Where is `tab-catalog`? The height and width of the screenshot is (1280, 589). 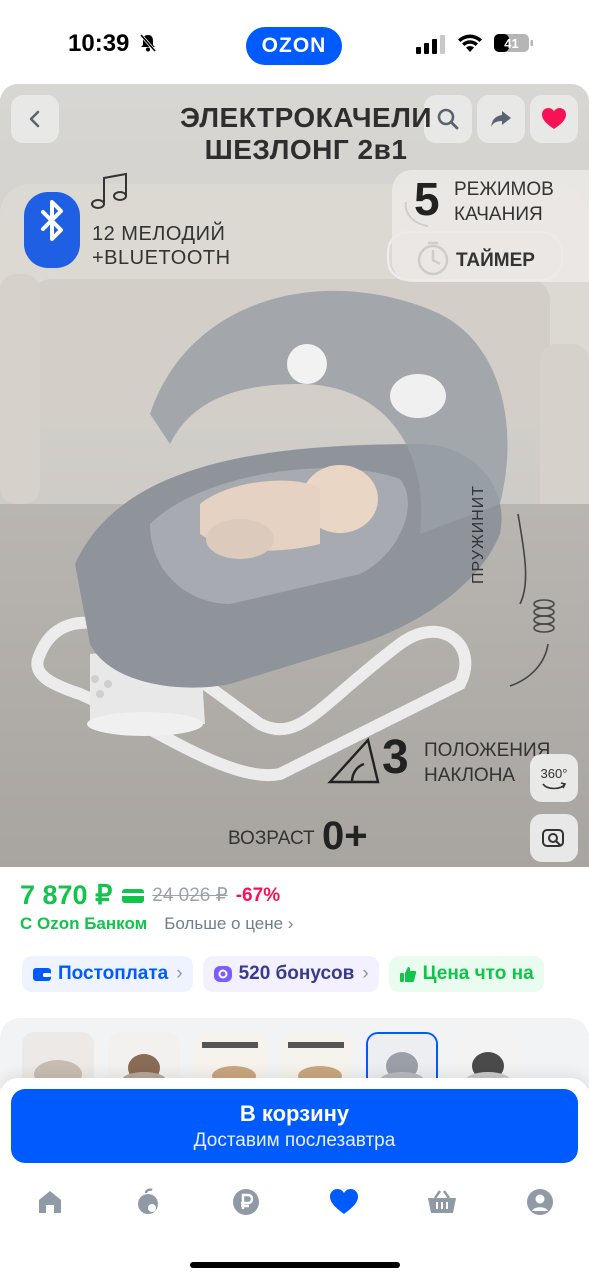 tab-catalog is located at coordinates (148, 1202).